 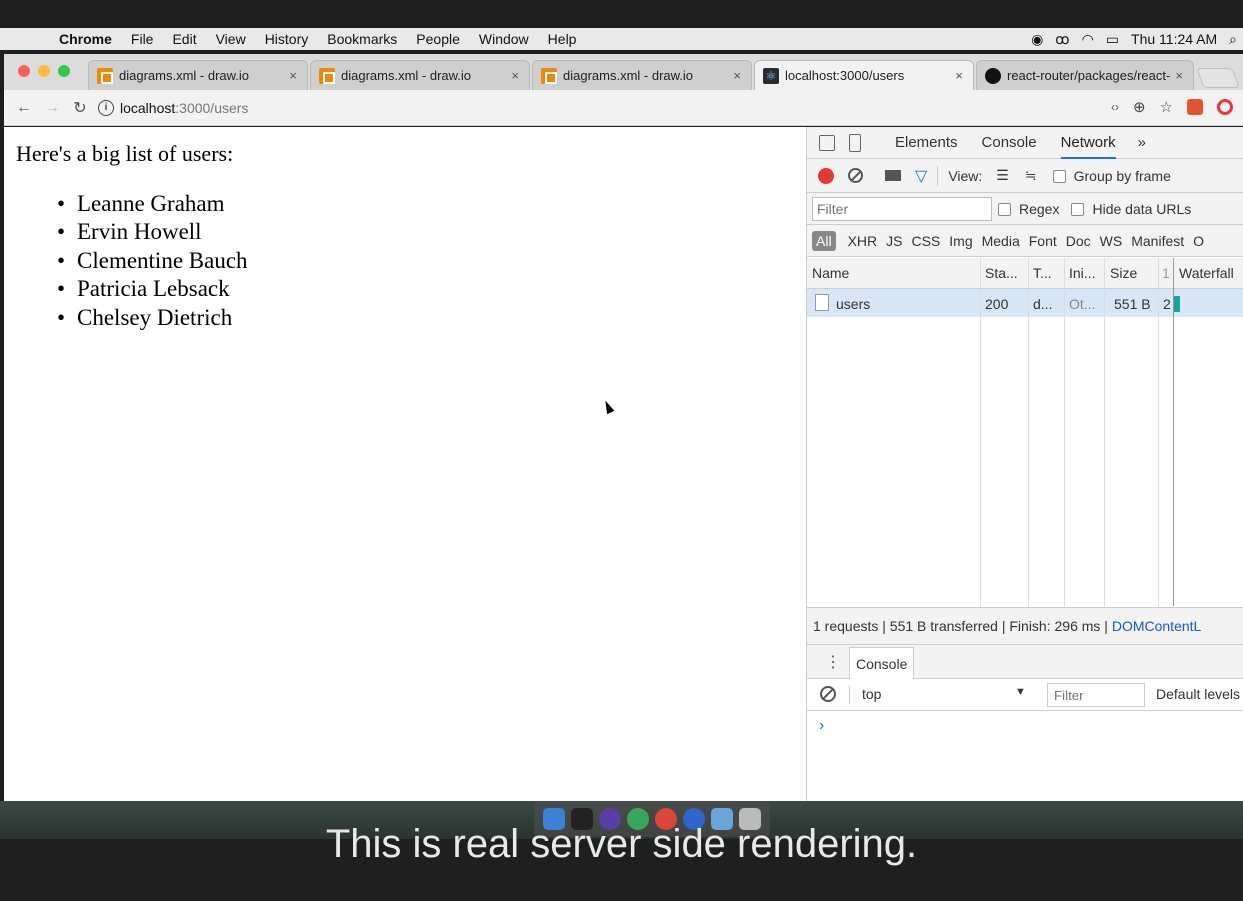 What do you see at coordinates (960, 241) in the screenshot?
I see `type-filter-img: Img` at bounding box center [960, 241].